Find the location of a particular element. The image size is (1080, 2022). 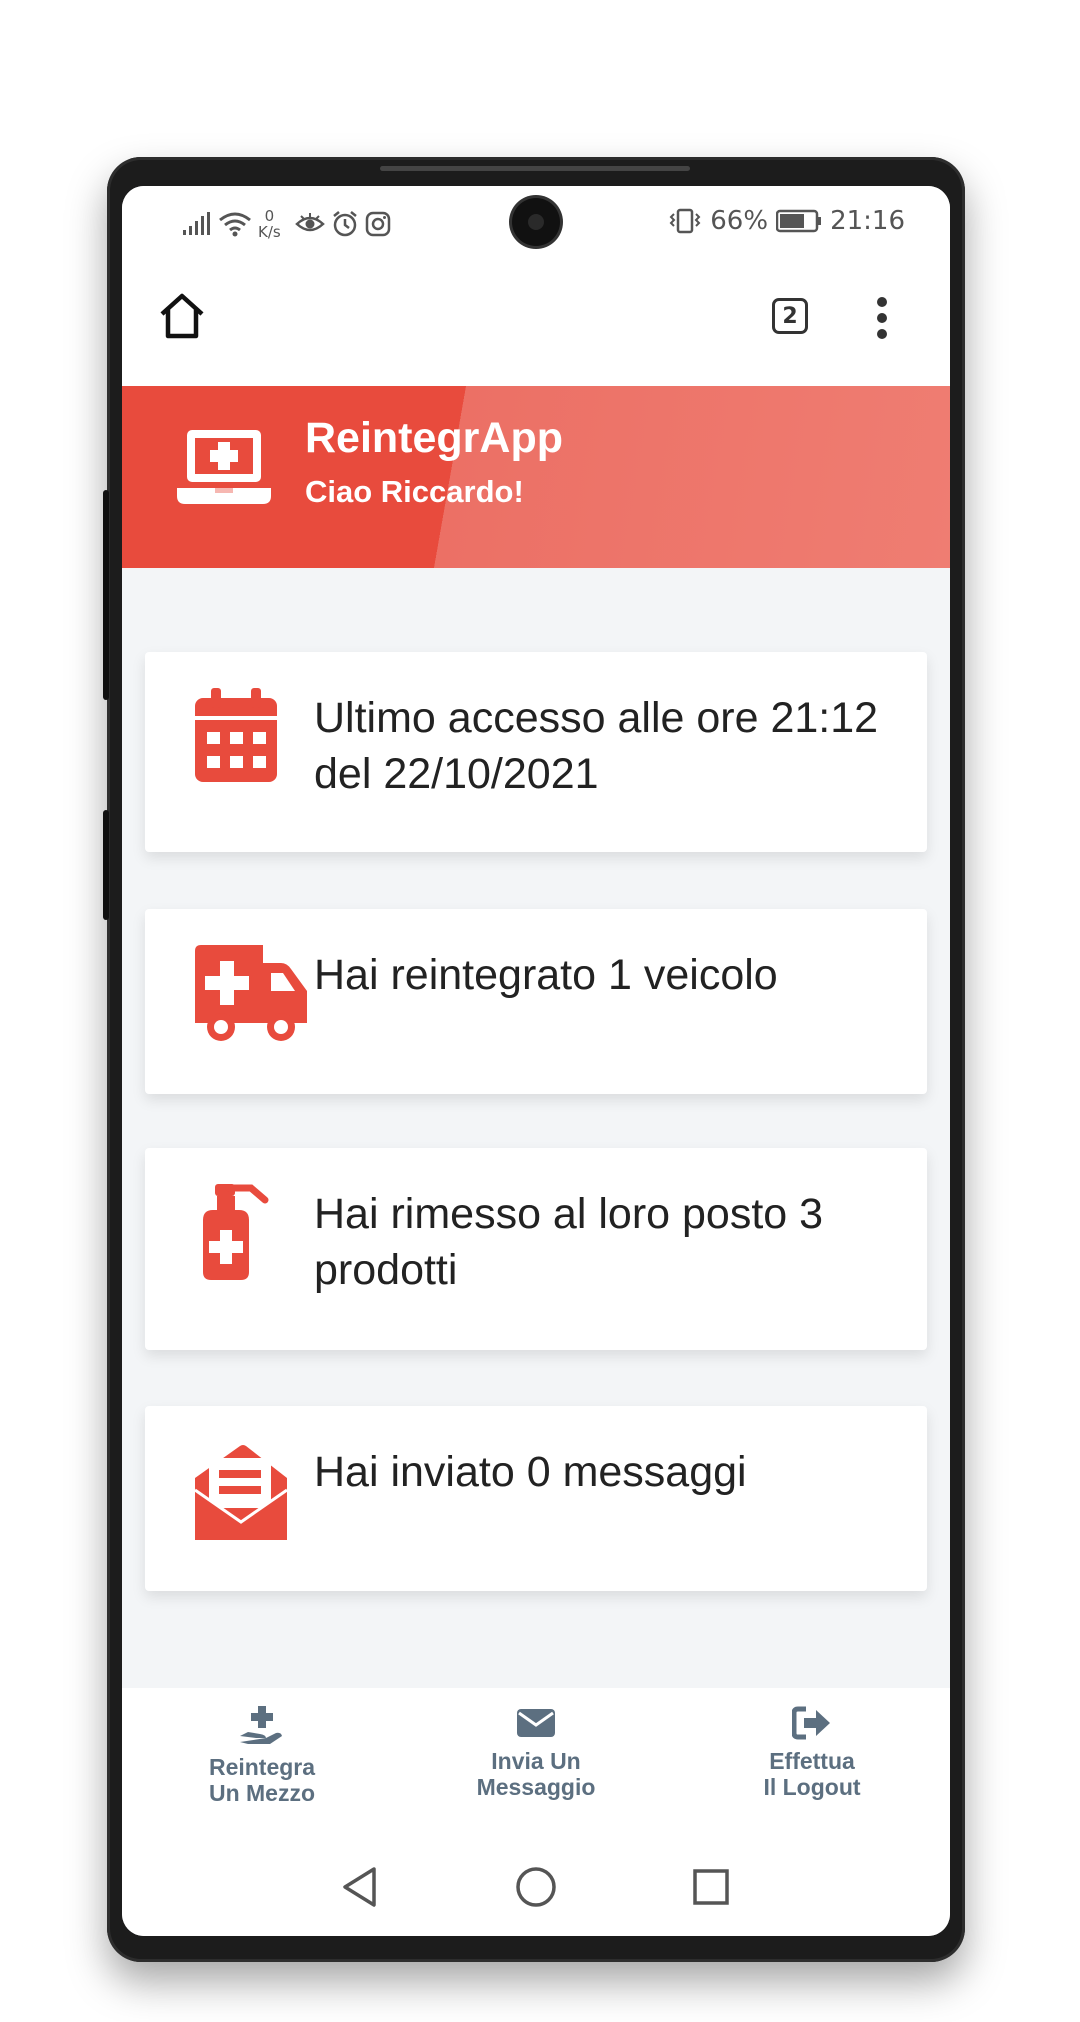

nav-invia-messaggio-label: Invia Un Messaggio is located at coordinates (536, 1774).